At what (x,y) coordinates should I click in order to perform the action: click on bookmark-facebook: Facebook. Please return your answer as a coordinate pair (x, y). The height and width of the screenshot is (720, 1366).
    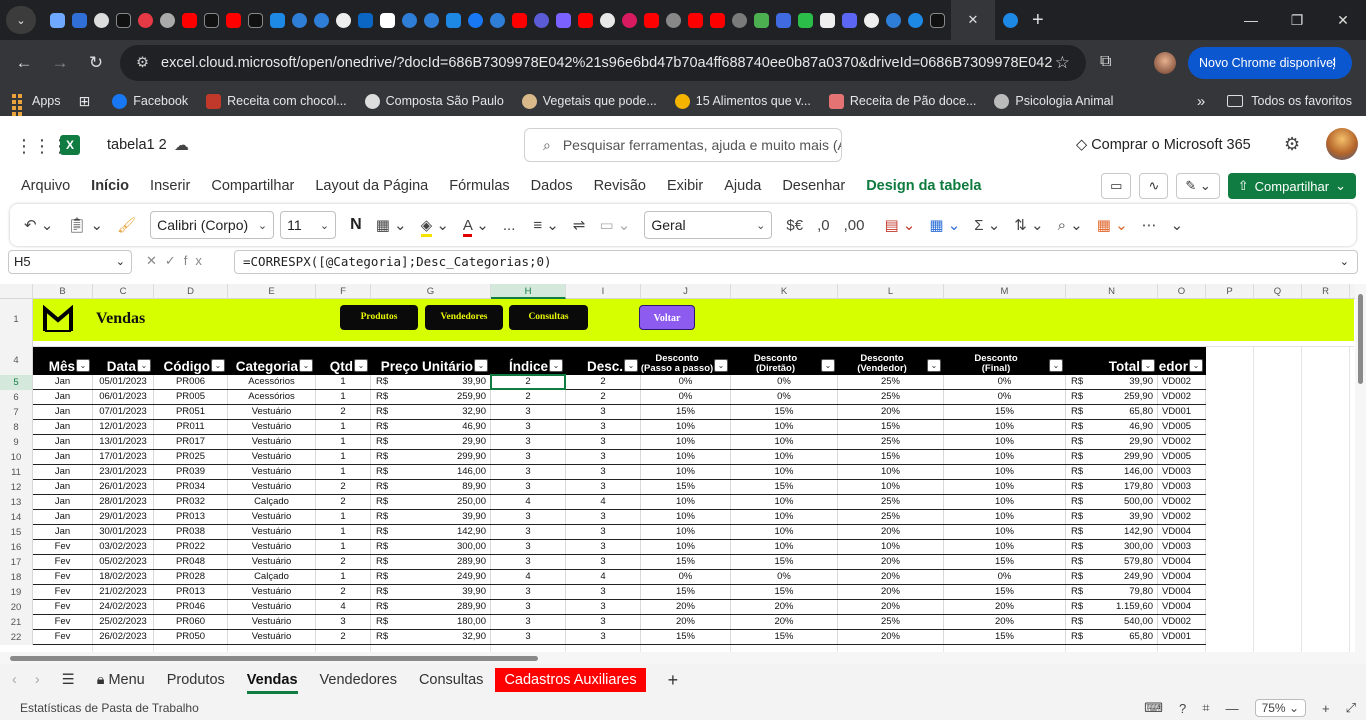
    Looking at the image, I should click on (150, 101).